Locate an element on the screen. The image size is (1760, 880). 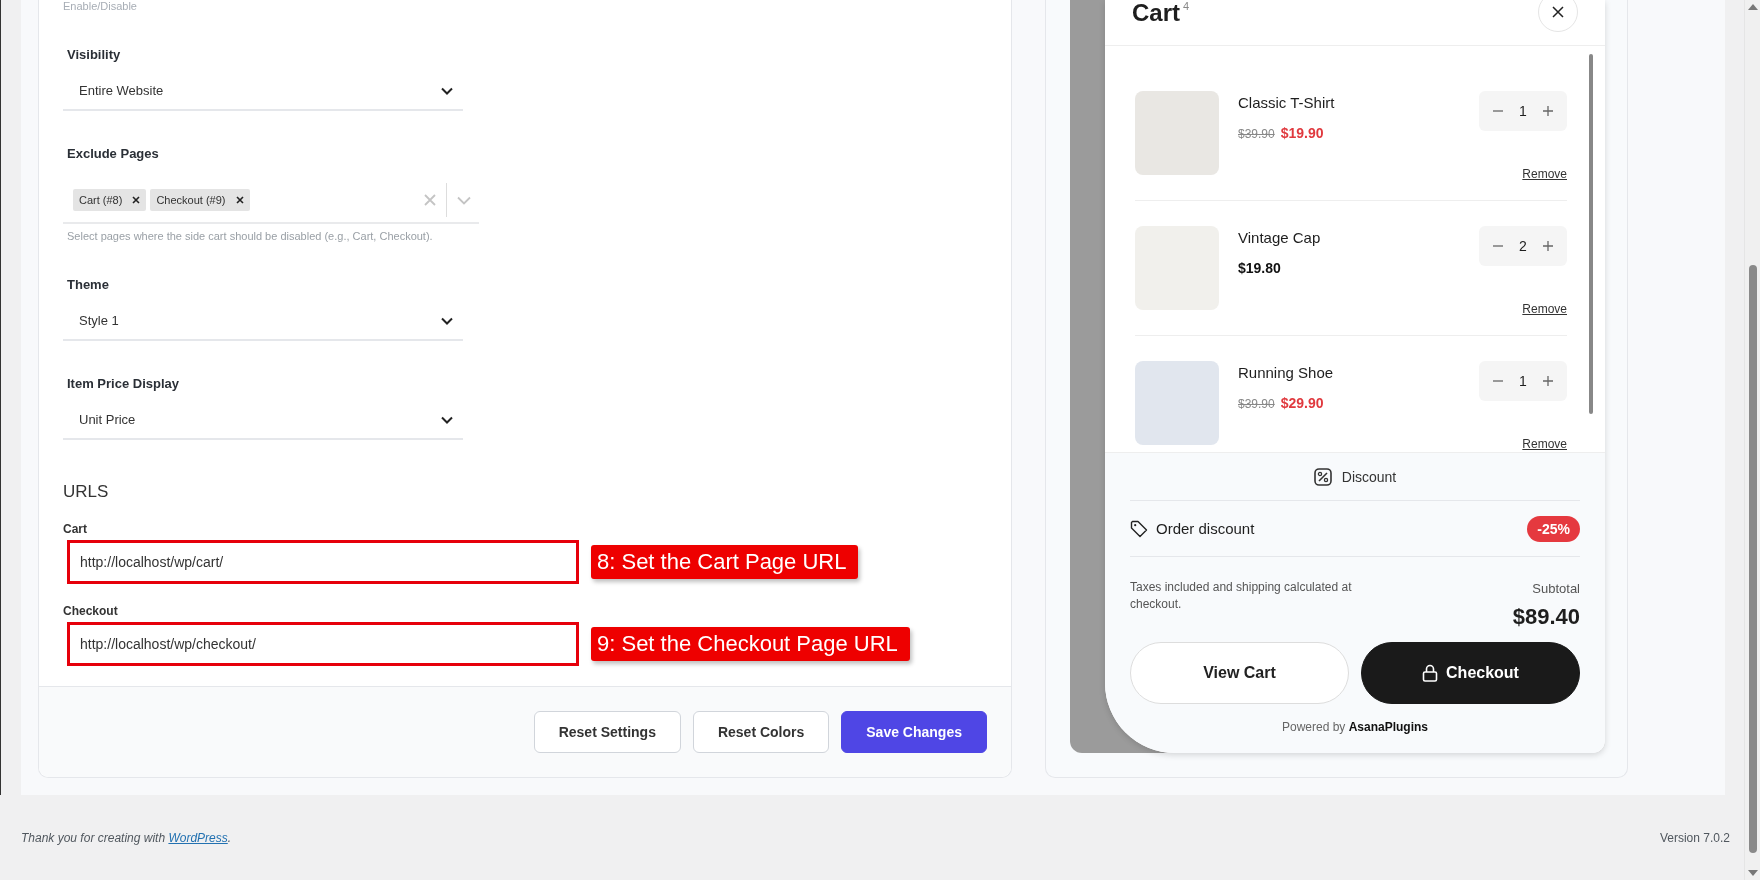
field-label: Visibility is located at coordinates (93, 55).